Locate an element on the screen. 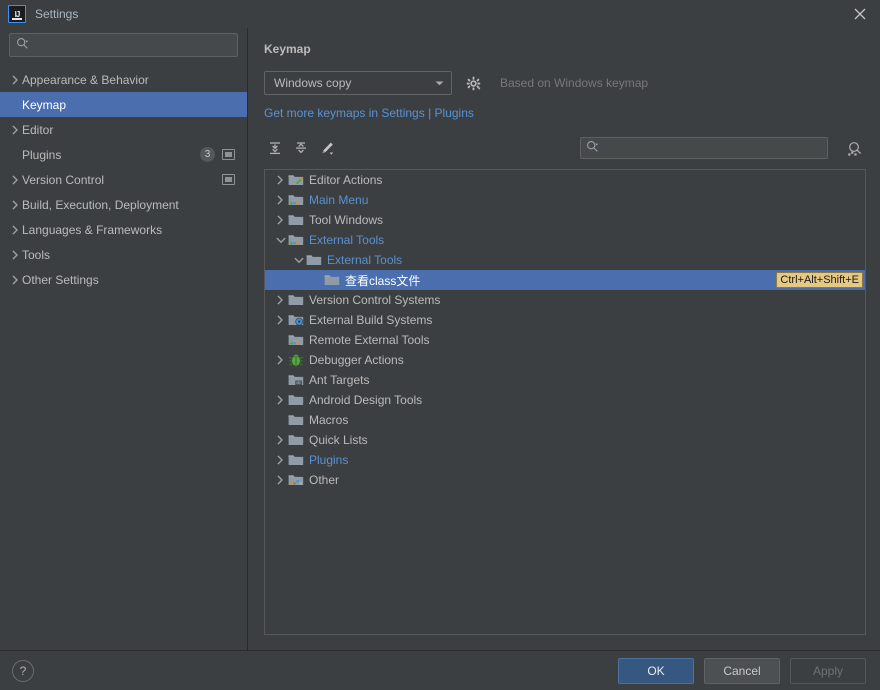  tree-row: Remote External Tools is located at coordinates (565, 340).